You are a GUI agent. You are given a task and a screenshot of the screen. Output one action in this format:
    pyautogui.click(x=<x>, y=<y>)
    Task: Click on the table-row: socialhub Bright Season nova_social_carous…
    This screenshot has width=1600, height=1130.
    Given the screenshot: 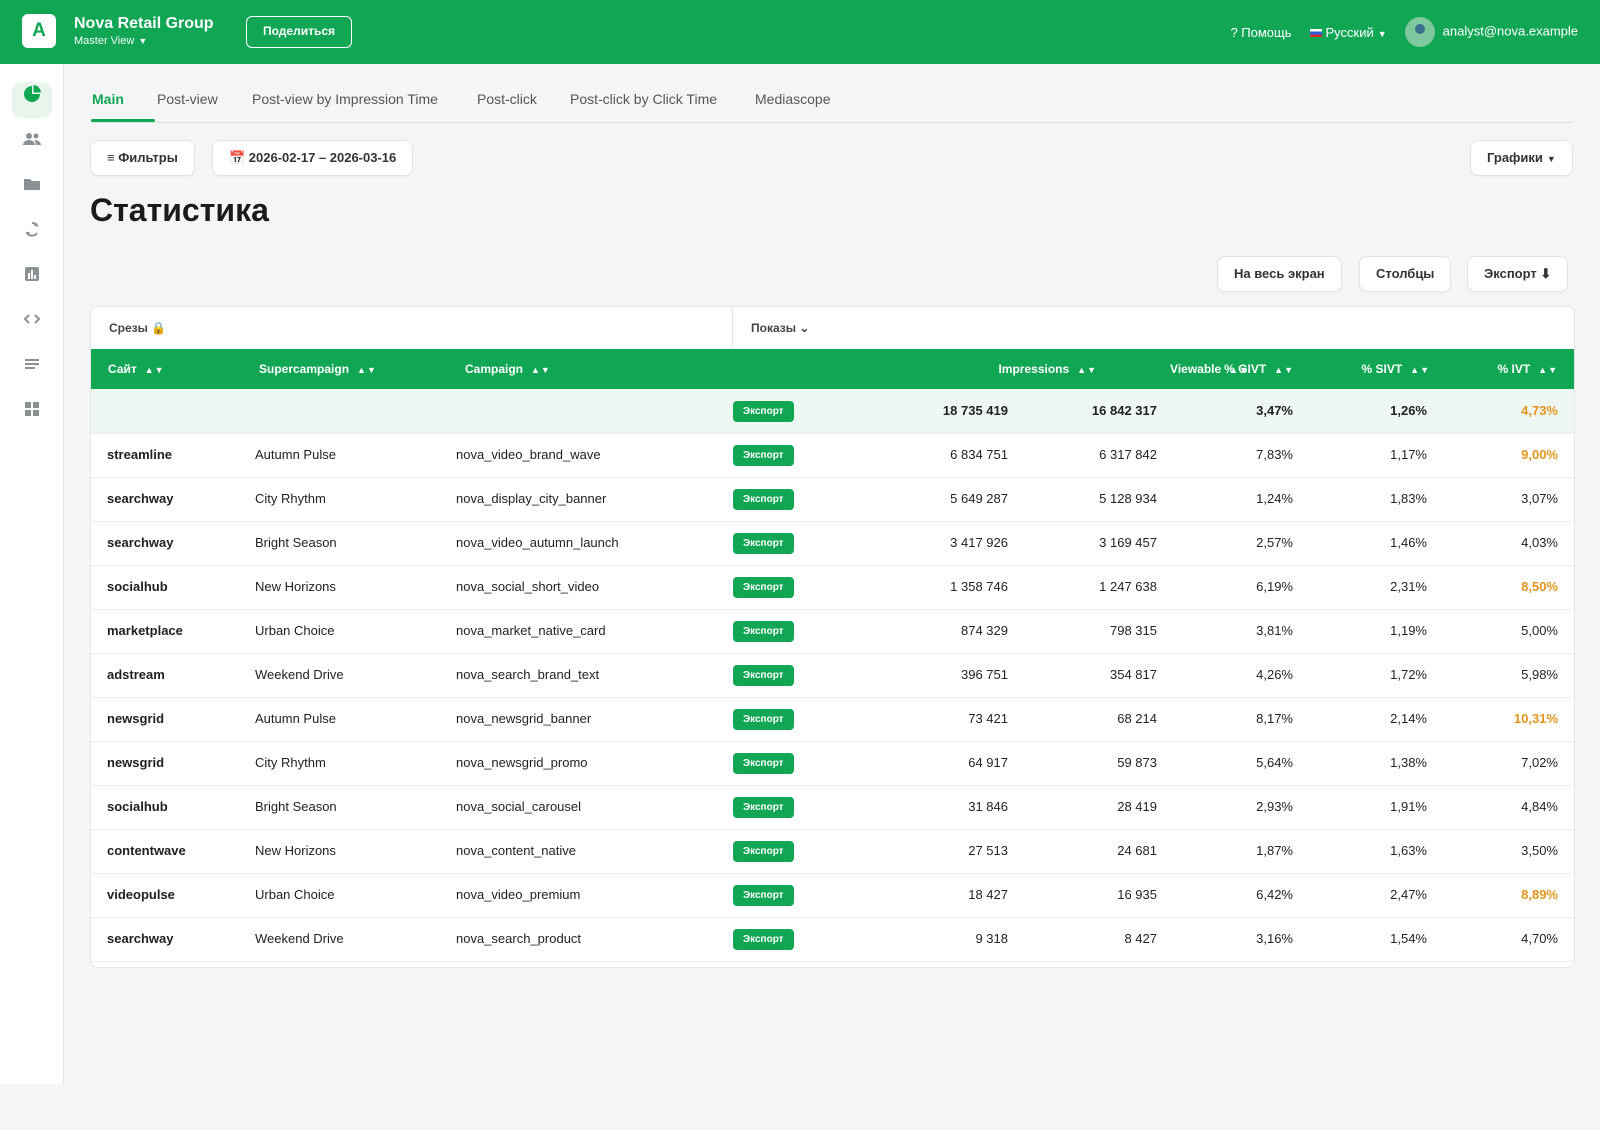 What is the action you would take?
    pyautogui.click(x=832, y=807)
    